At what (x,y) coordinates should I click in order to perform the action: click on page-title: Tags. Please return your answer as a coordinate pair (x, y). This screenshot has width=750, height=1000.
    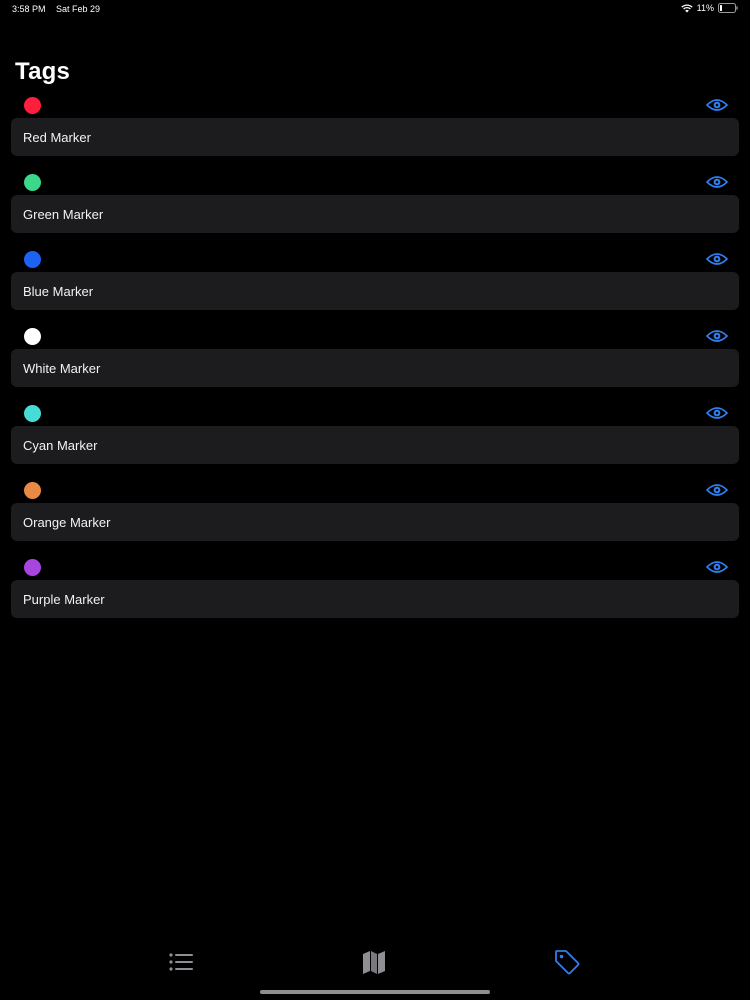
    Looking at the image, I should click on (43, 71).